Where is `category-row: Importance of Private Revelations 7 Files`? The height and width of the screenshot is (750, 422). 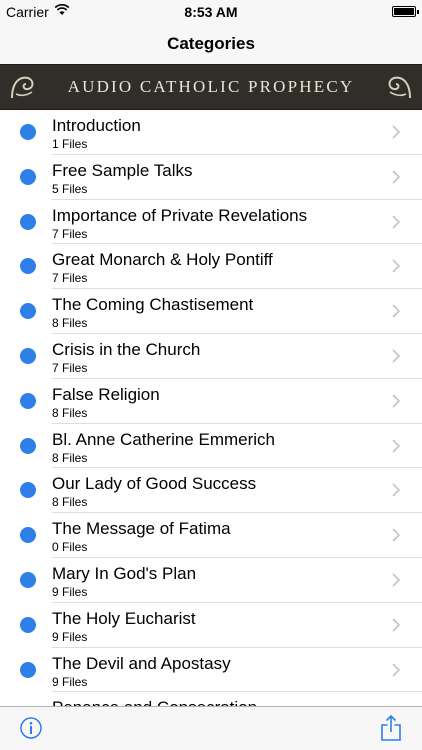
category-row: Importance of Private Revelations 7 Files is located at coordinates (211, 222).